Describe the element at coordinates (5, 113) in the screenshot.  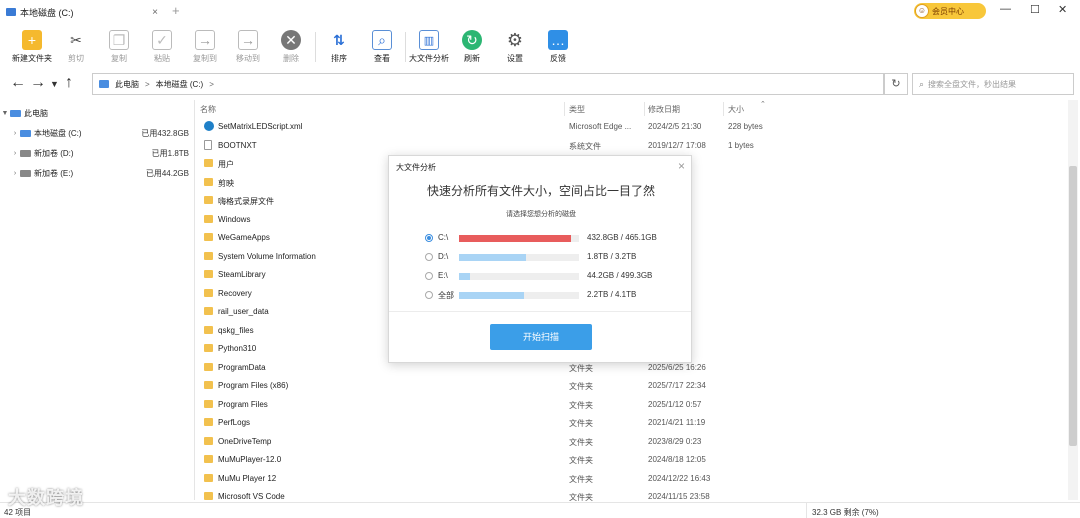
I see `expand-chevron-icon: ▼` at that location.